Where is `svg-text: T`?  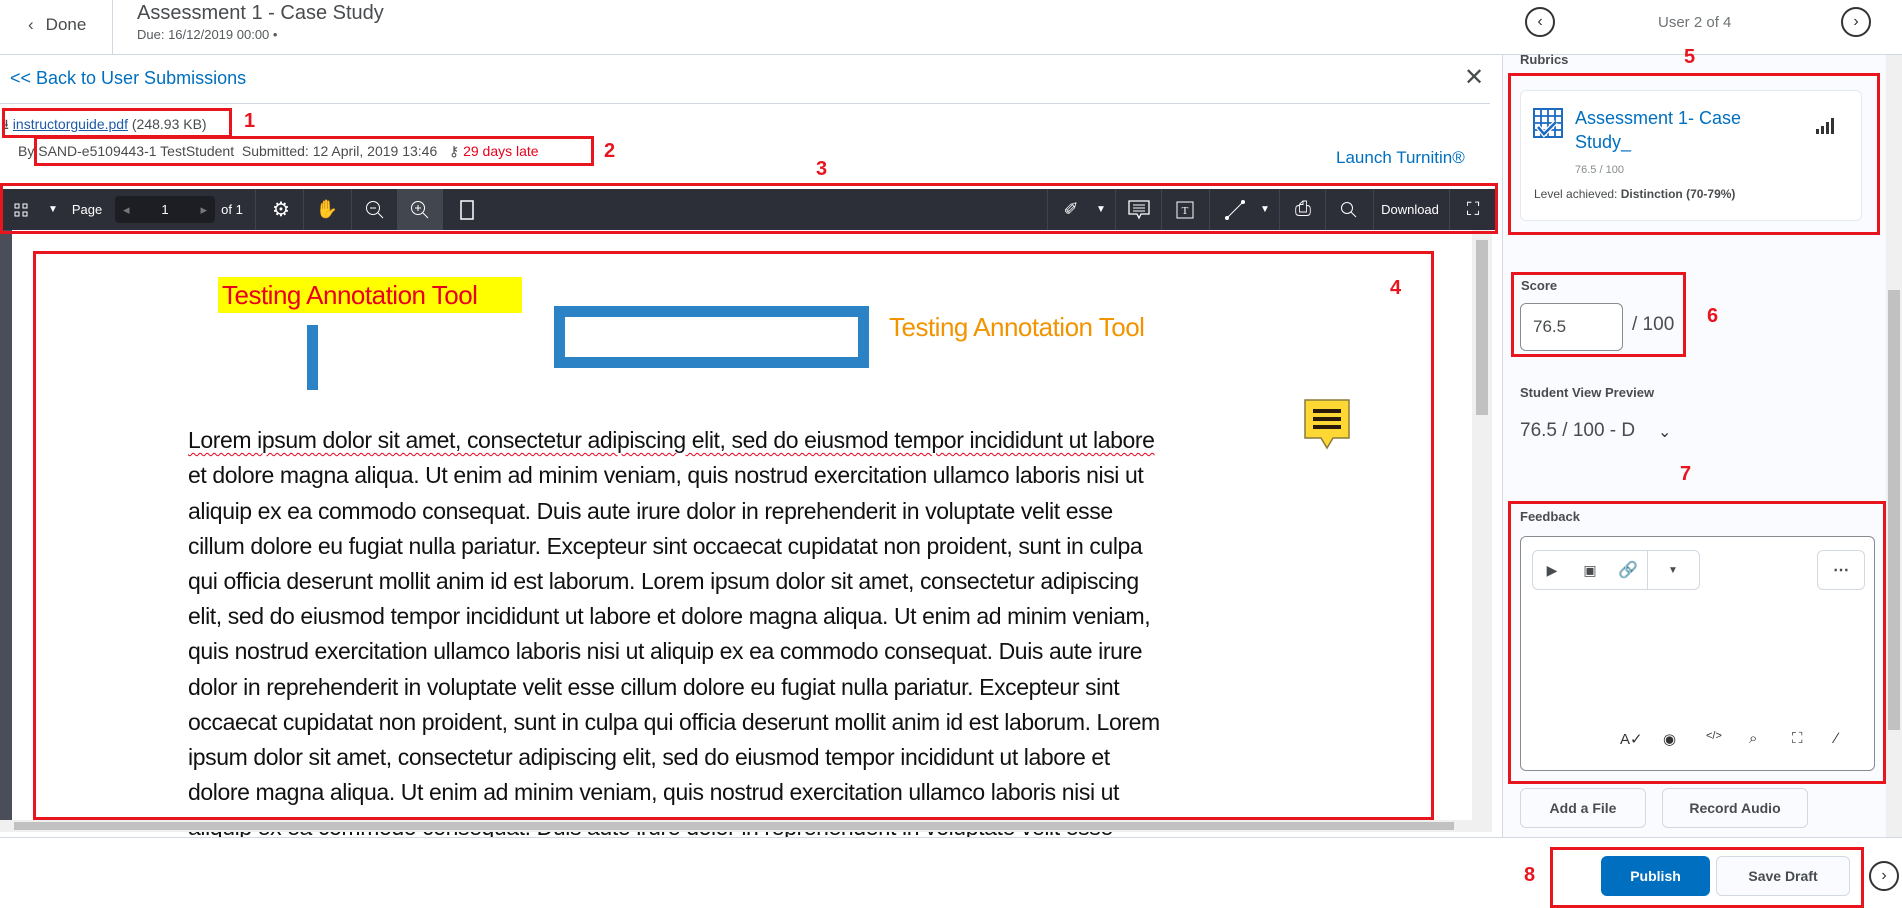 svg-text: T is located at coordinates (1185, 211).